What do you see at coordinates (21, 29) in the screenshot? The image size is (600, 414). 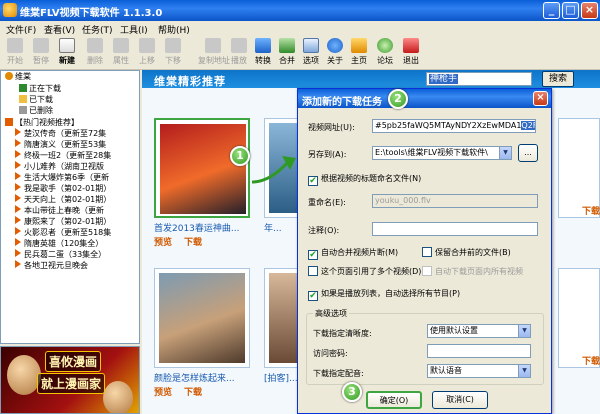 I see `menu-file: 文件(F)` at bounding box center [21, 29].